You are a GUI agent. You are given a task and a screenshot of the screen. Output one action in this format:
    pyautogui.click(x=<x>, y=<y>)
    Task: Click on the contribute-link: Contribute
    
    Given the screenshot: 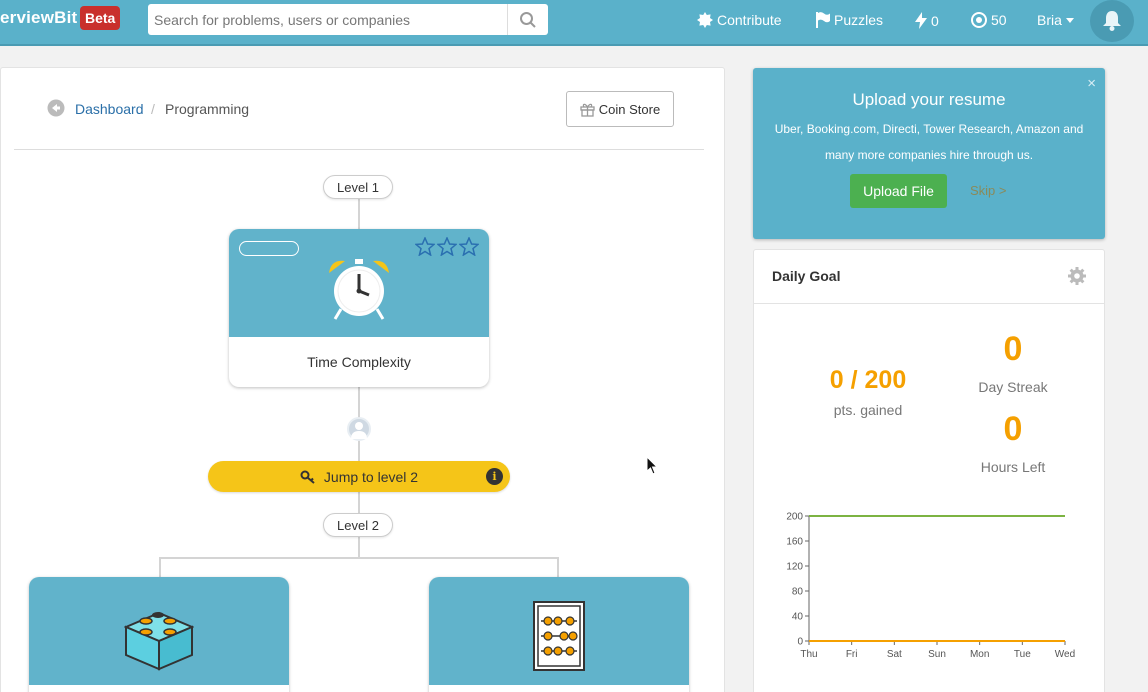 What is the action you would take?
    pyautogui.click(x=739, y=20)
    